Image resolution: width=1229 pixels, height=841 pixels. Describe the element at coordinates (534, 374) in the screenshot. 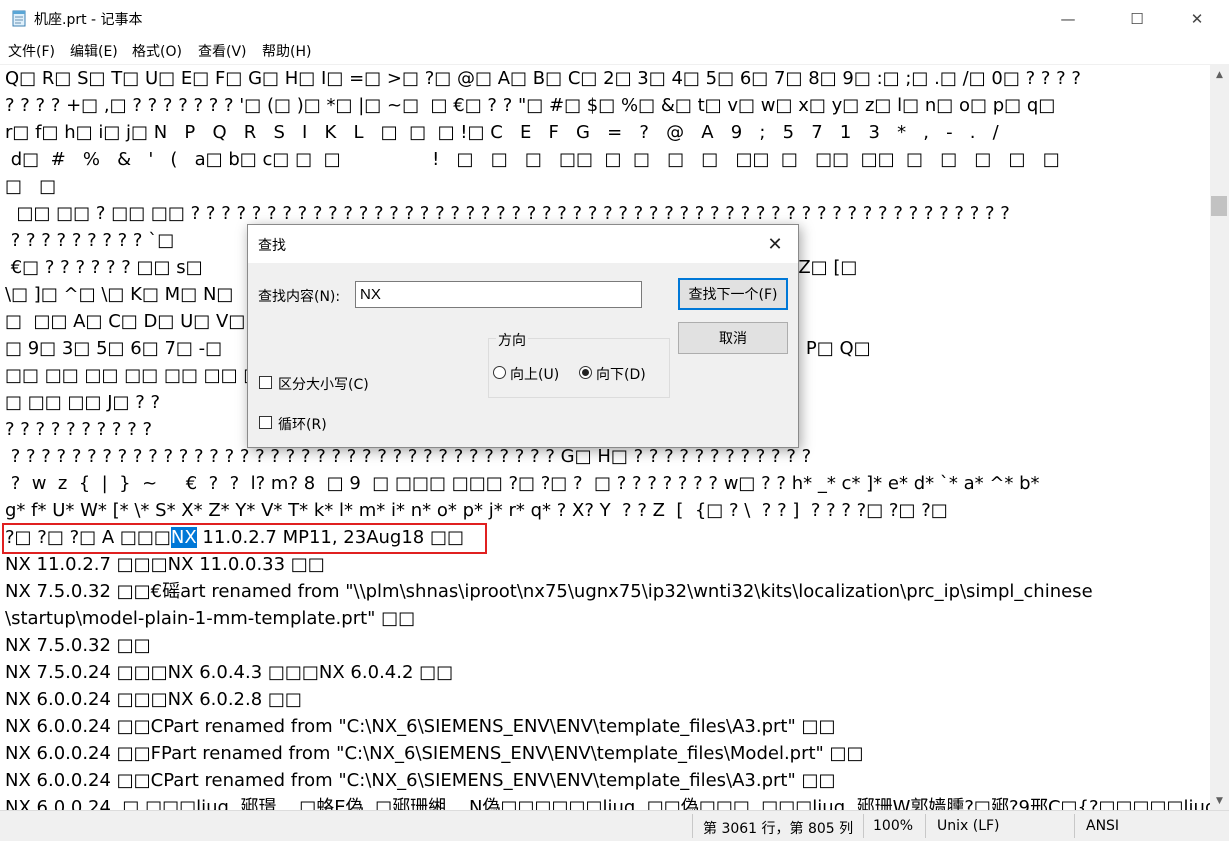

I see `direction-up-label: 向上(U)` at that location.